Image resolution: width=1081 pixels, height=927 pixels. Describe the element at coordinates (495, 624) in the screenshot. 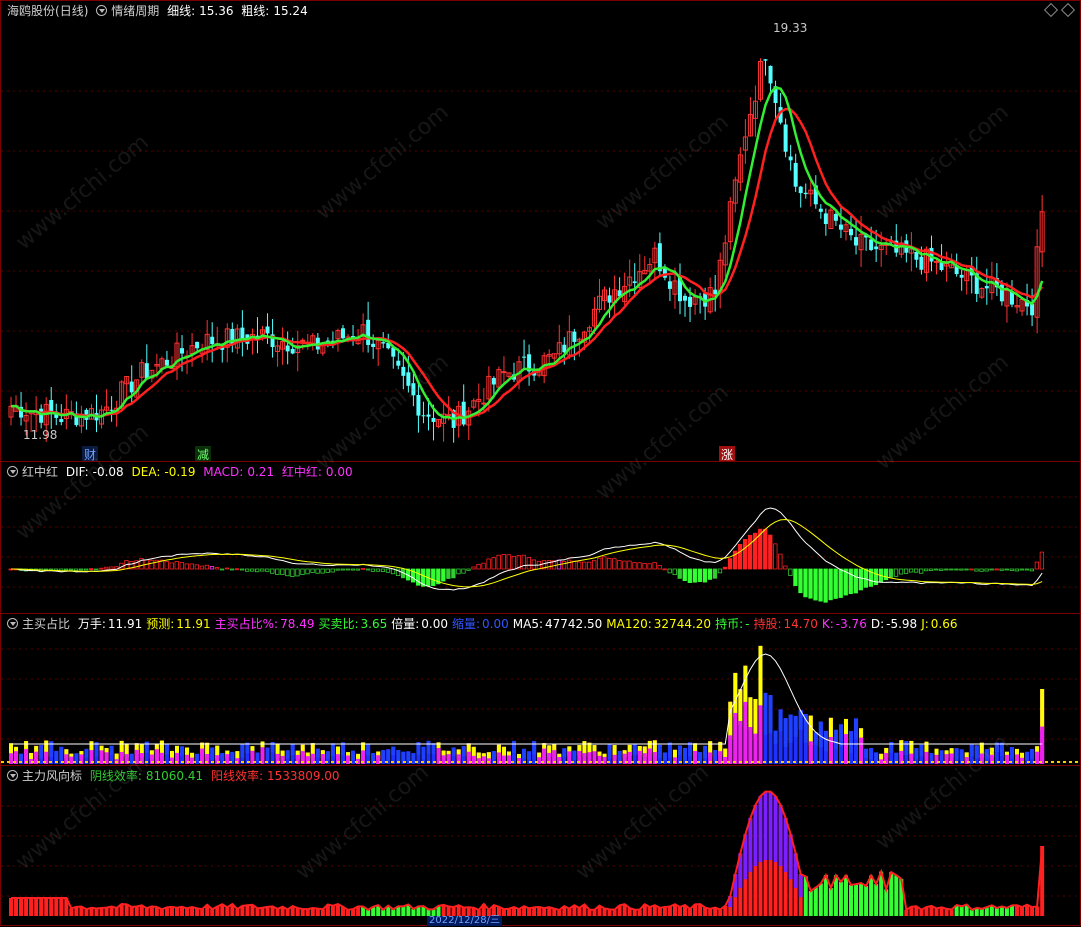

I see `buy-stat-value: 0.00` at that location.